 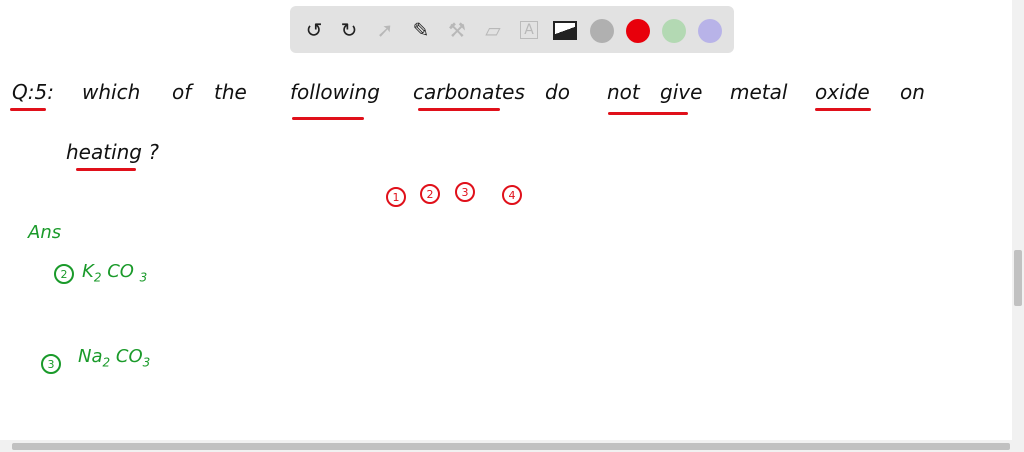 I want to click on answer-number: 2, so click(x=64, y=274).